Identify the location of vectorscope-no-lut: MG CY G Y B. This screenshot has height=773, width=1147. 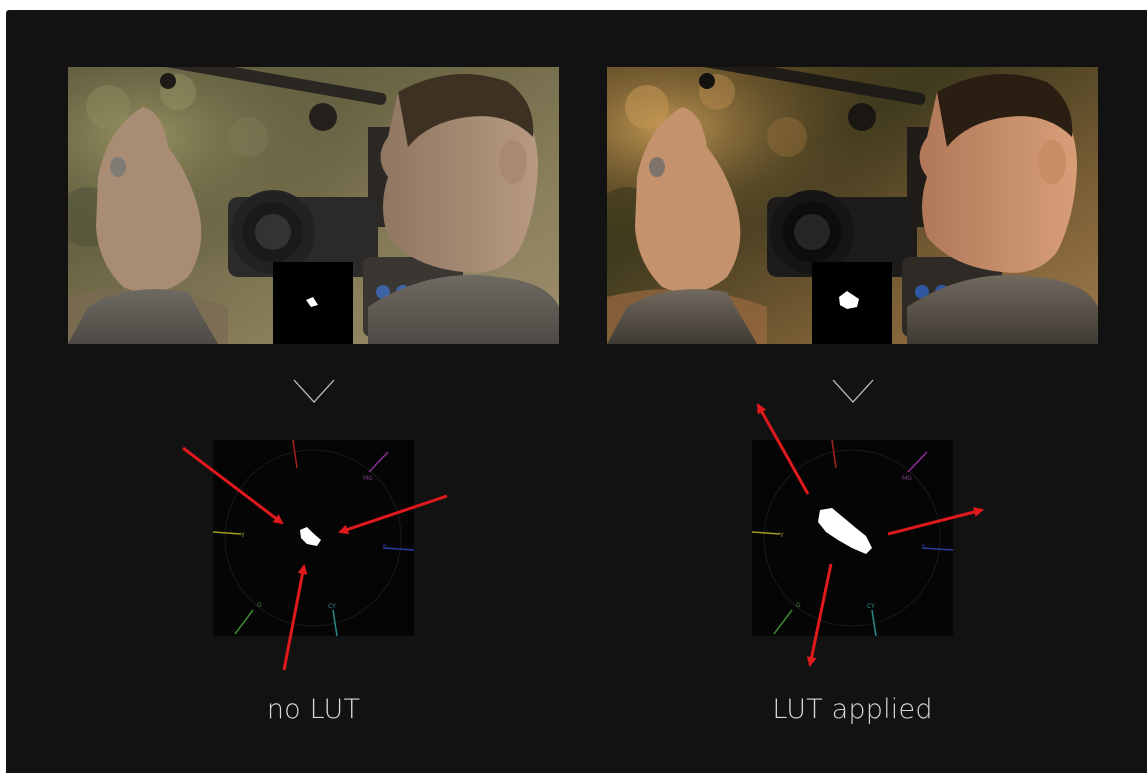
(313, 538).